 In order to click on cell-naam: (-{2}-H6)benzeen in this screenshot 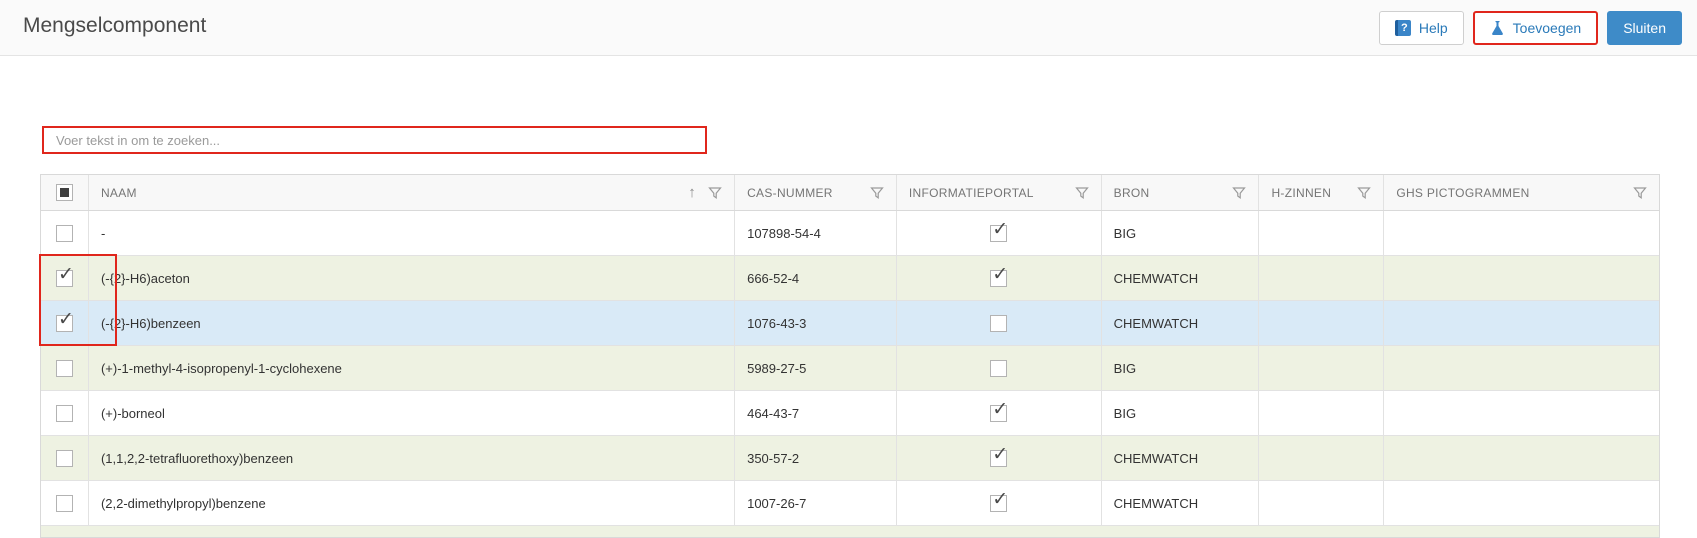, I will do `click(412, 323)`.